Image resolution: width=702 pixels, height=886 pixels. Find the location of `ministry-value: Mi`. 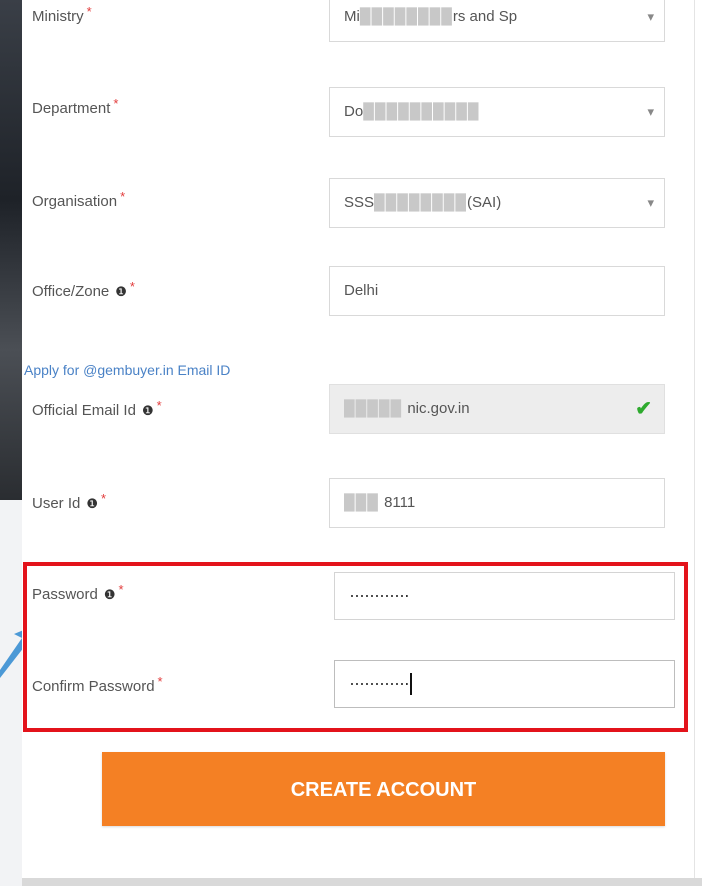

ministry-value: Mi is located at coordinates (352, 16).